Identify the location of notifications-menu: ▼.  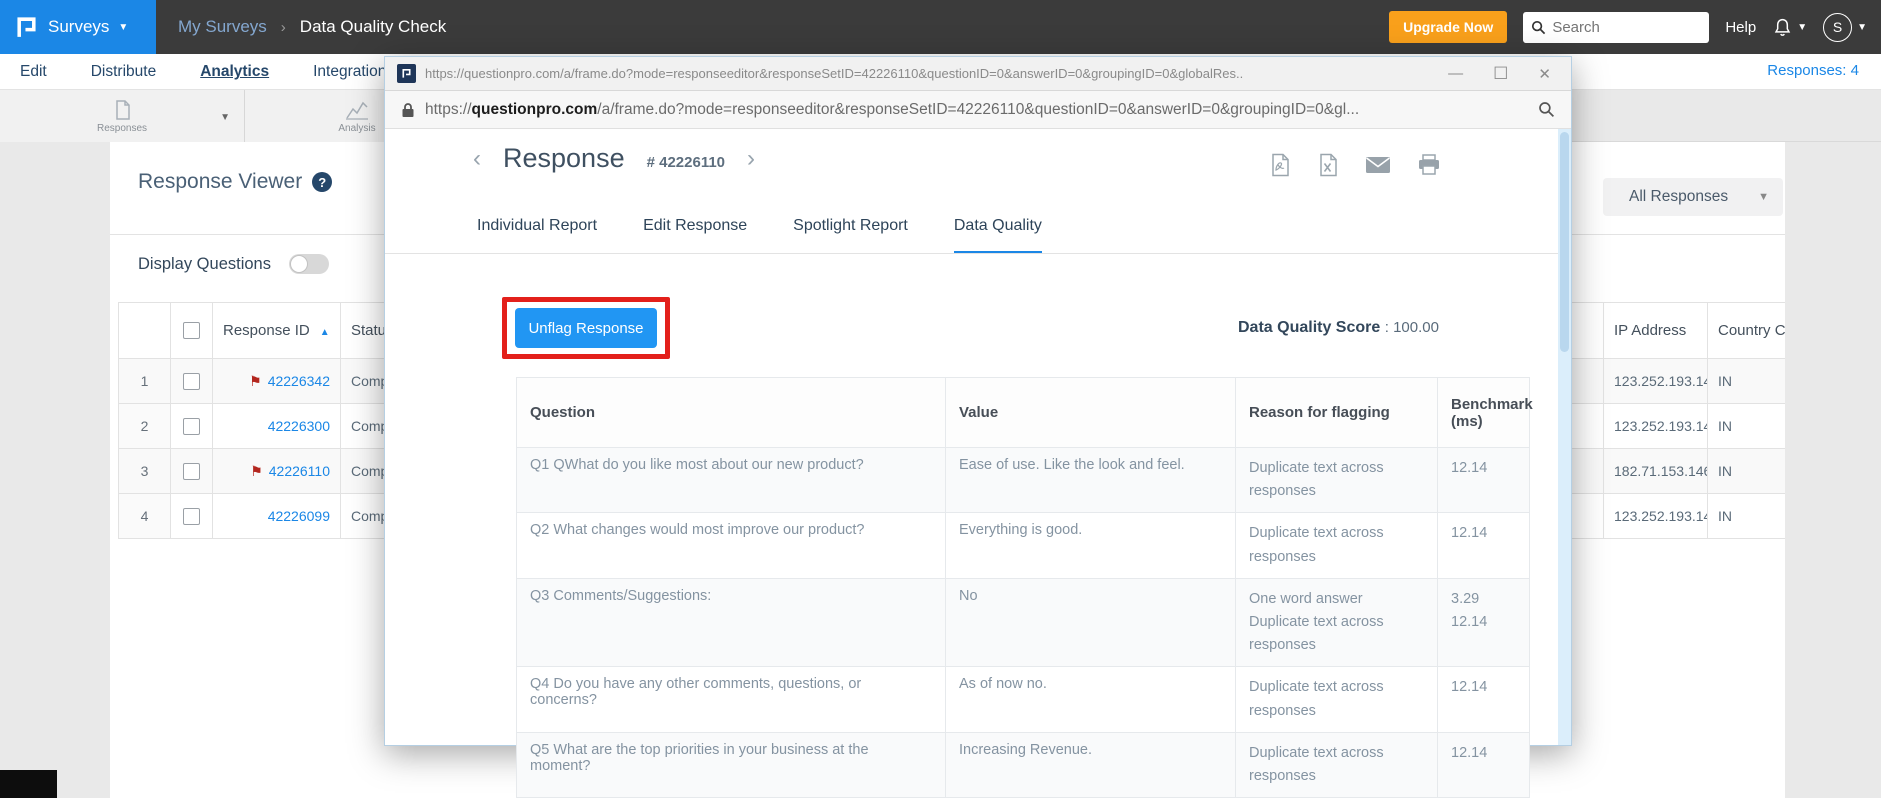
(1789, 27).